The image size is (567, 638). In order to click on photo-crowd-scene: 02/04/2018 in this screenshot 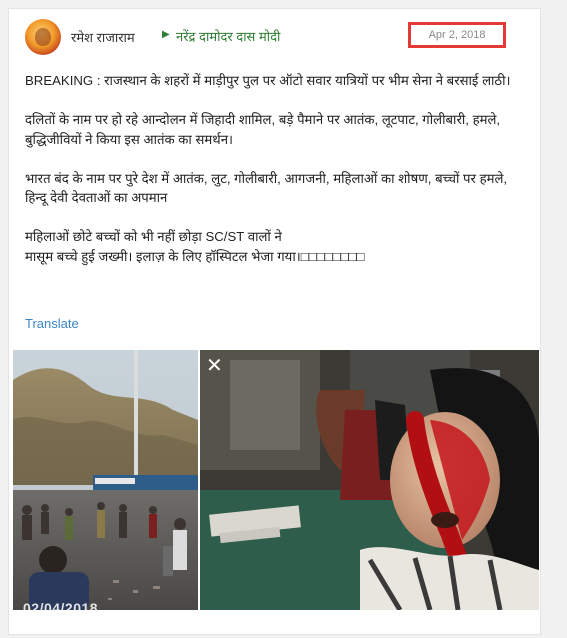, I will do `click(105, 480)`.